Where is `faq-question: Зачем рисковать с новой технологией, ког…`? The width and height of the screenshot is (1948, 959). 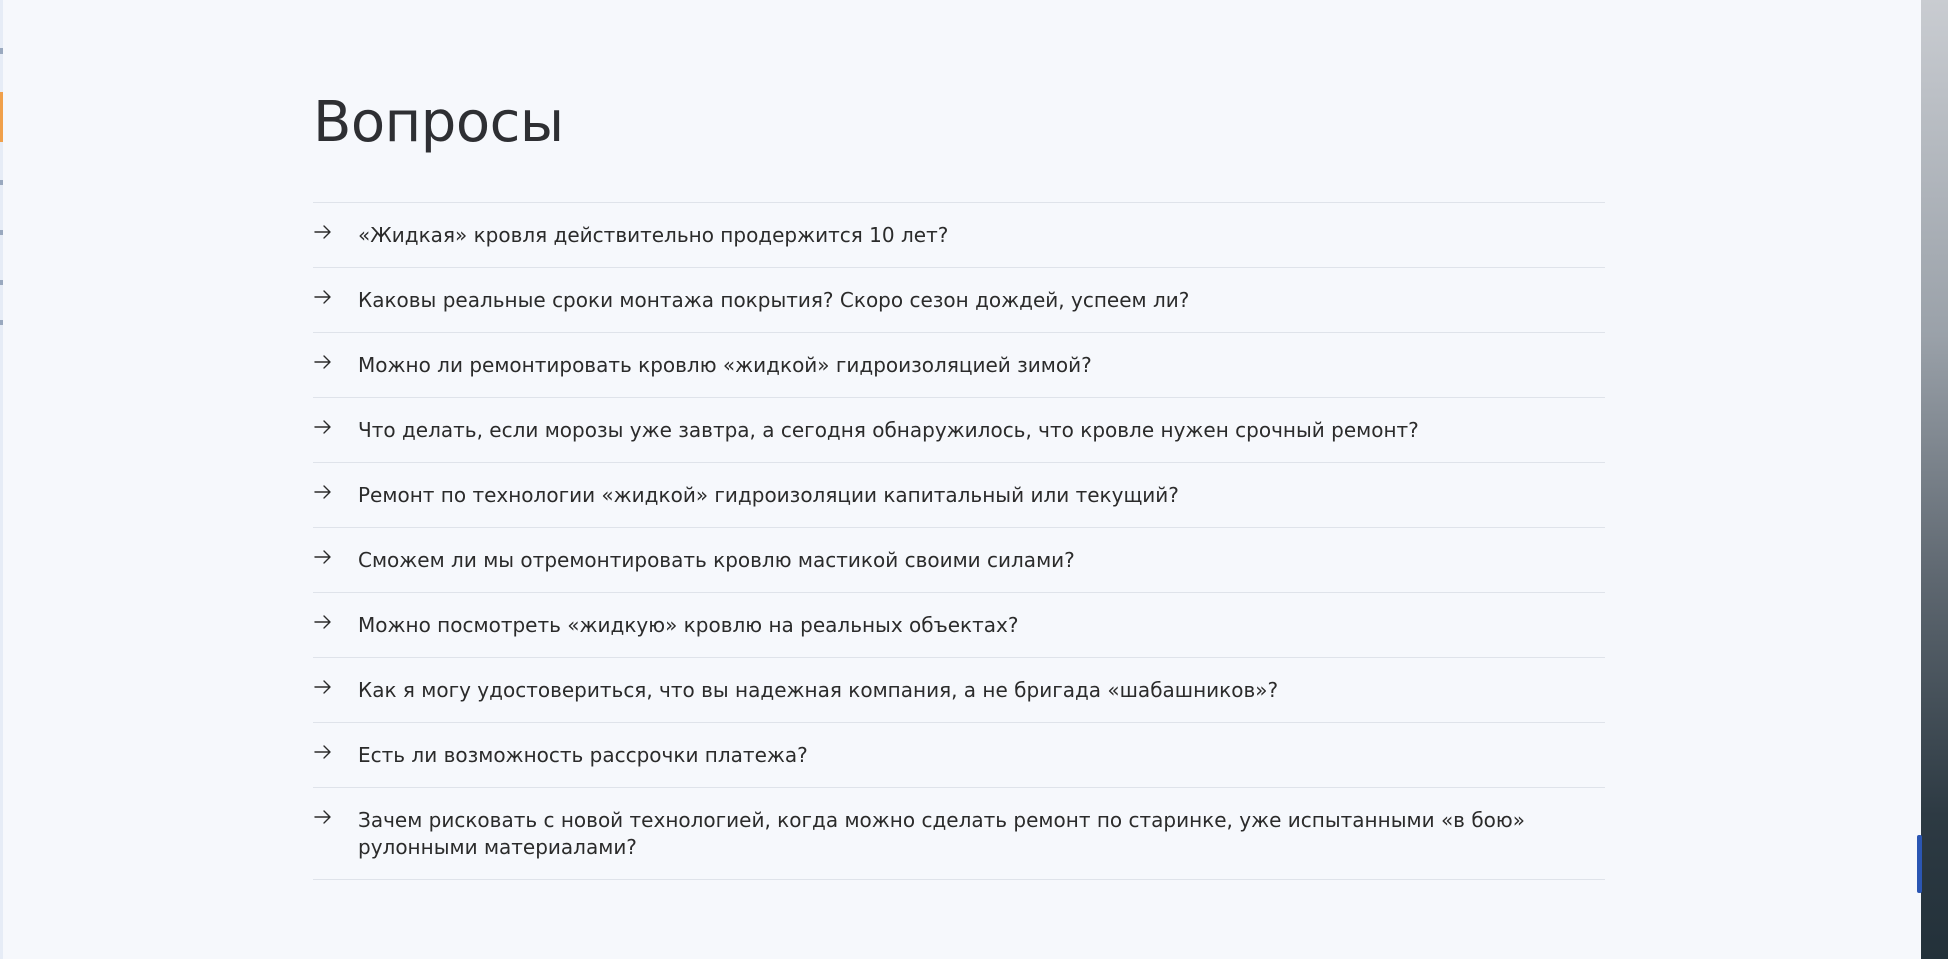
faq-question: Зачем рисковать с новой технологией, ког… is located at coordinates (941, 833).